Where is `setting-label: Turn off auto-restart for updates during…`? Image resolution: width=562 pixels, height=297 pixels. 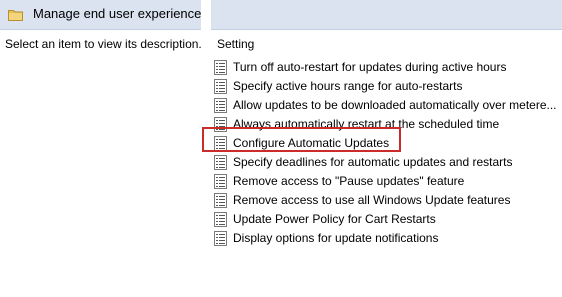 setting-label: Turn off auto-restart for updates during… is located at coordinates (370, 67).